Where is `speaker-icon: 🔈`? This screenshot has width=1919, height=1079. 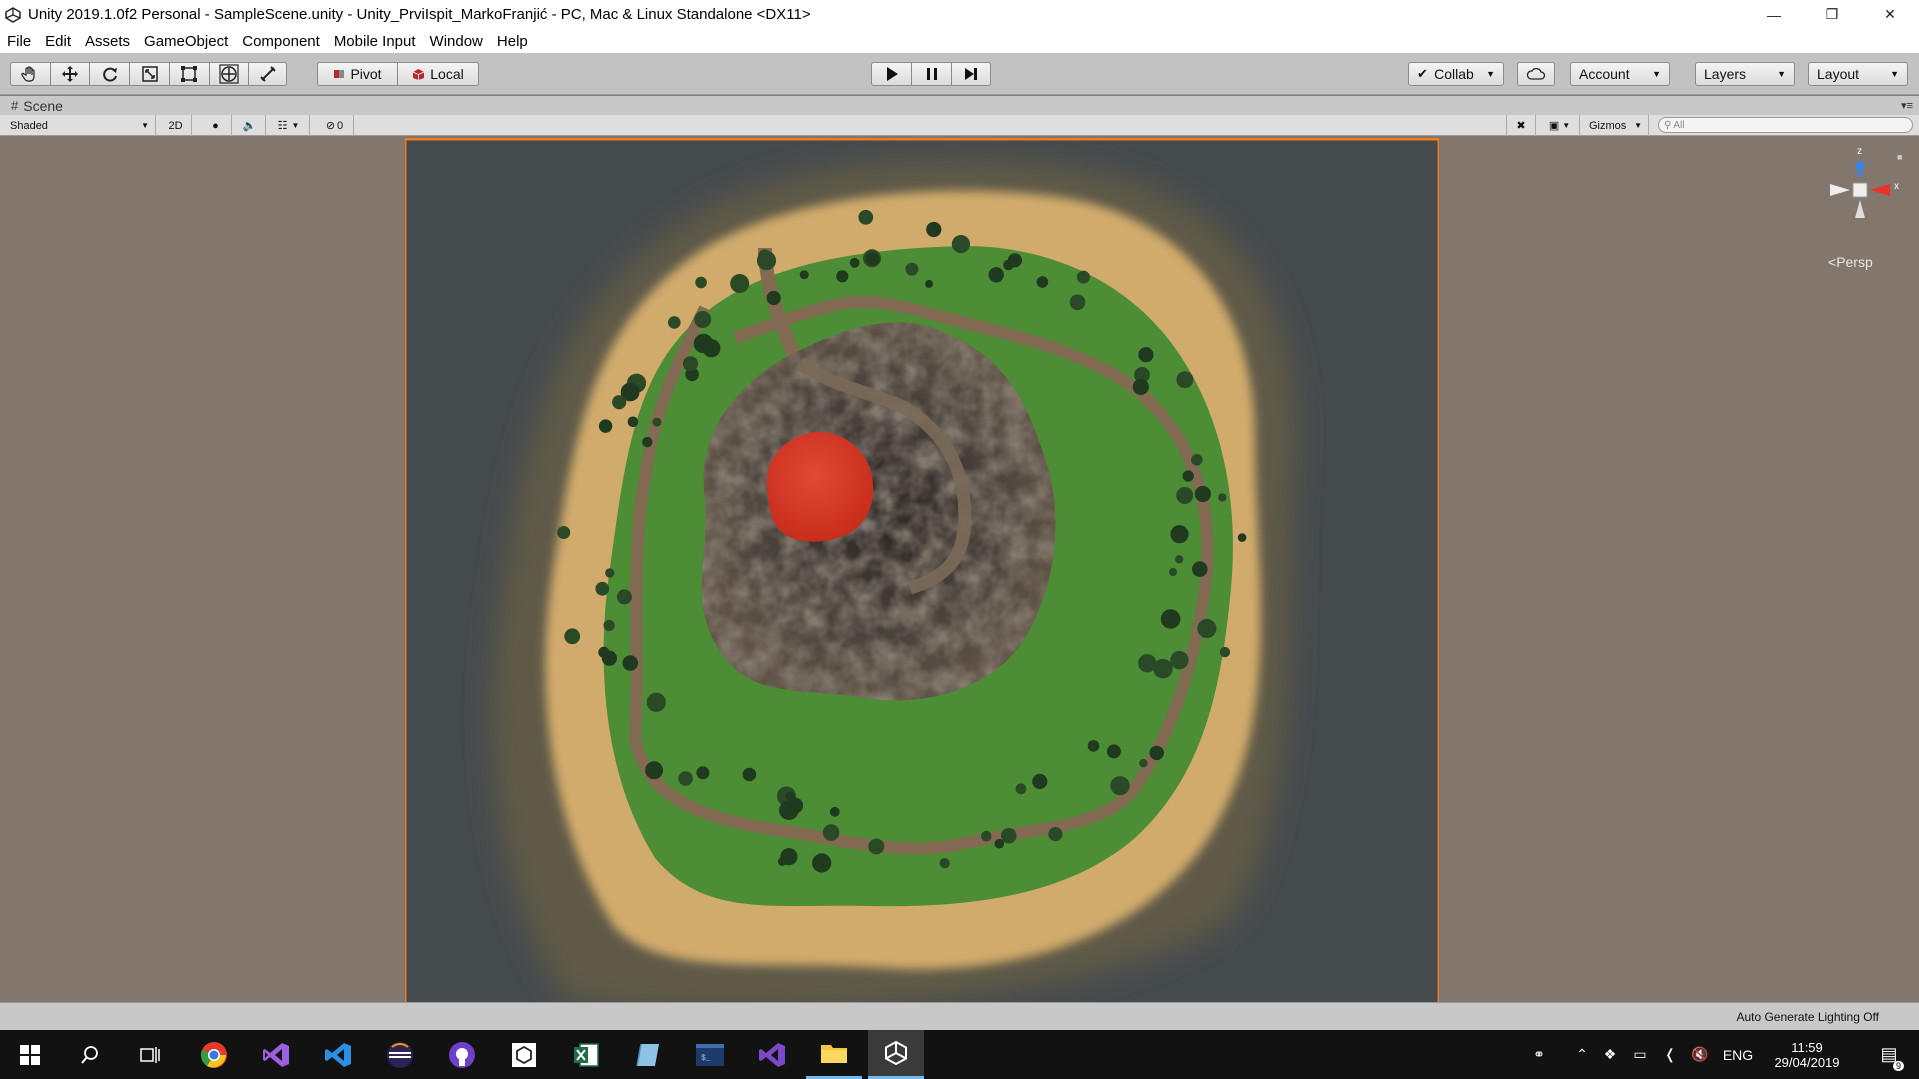
speaker-icon: 🔈 is located at coordinates (249, 126).